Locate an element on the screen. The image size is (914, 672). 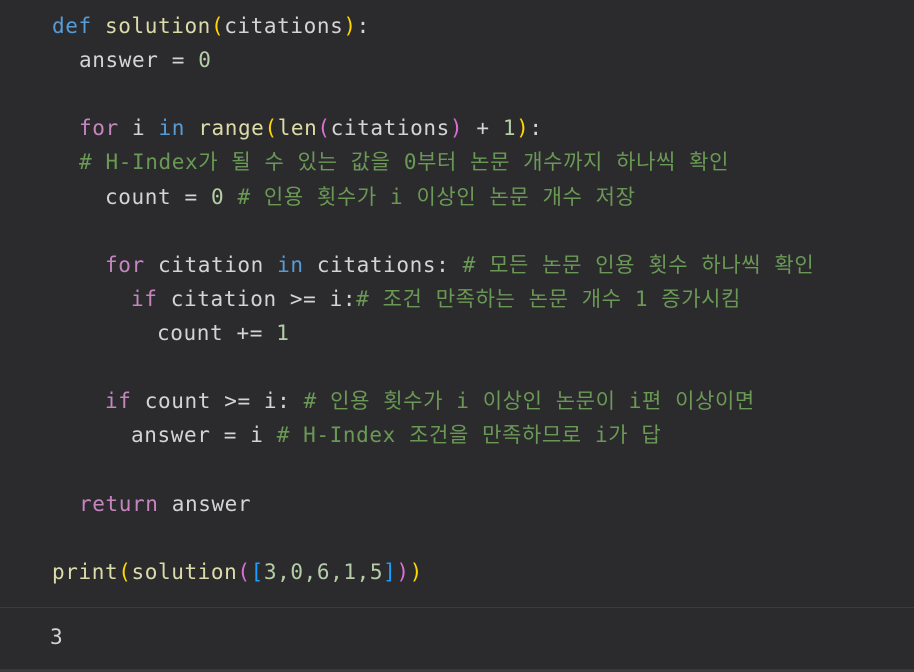
comment: # 모든 논문 인용 횟수 하나씩 확인 is located at coordinates (632, 265).